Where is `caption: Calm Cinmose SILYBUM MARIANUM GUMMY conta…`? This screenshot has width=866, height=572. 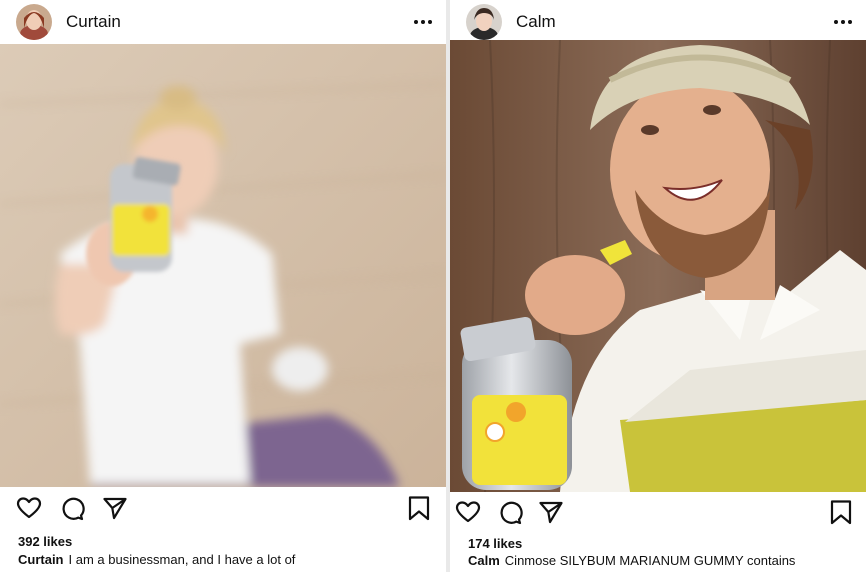
caption: Calm Cinmose SILYBUM MARIANUM GUMMY conta… is located at coordinates (663, 560).